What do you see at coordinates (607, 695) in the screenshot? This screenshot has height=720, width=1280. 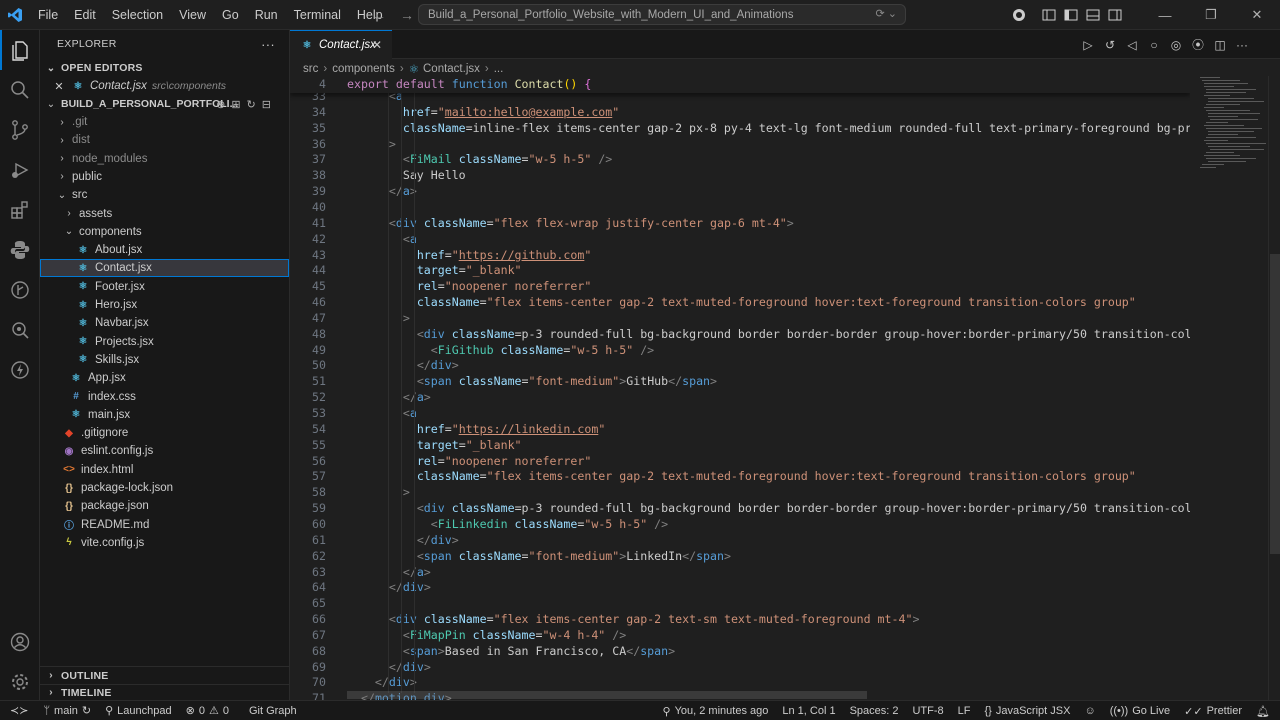 I see `horizontal-scrollbar` at bounding box center [607, 695].